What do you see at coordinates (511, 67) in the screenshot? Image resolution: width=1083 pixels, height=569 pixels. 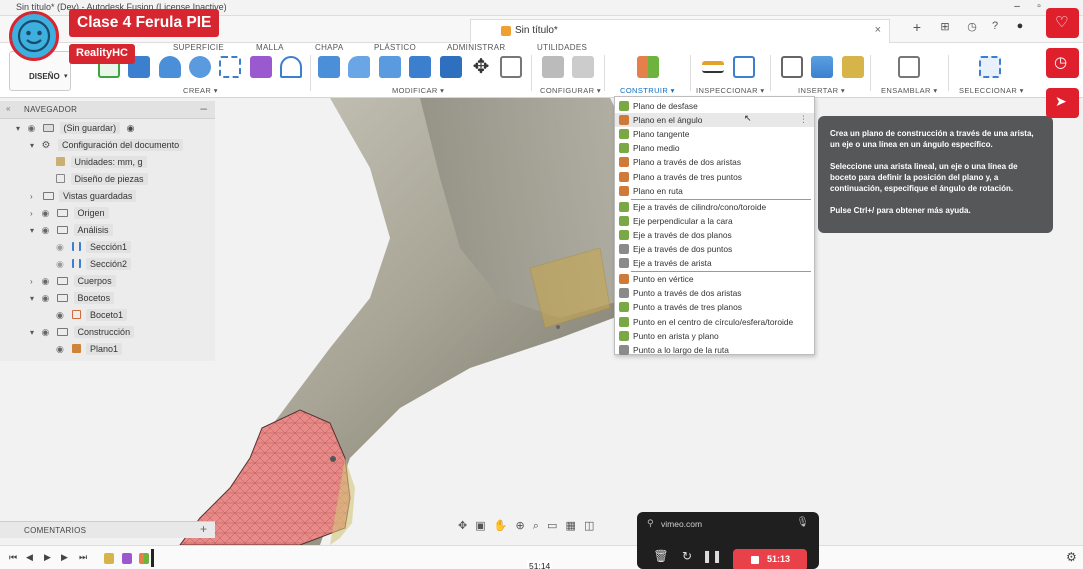 I see `parameters-icon` at bounding box center [511, 67].